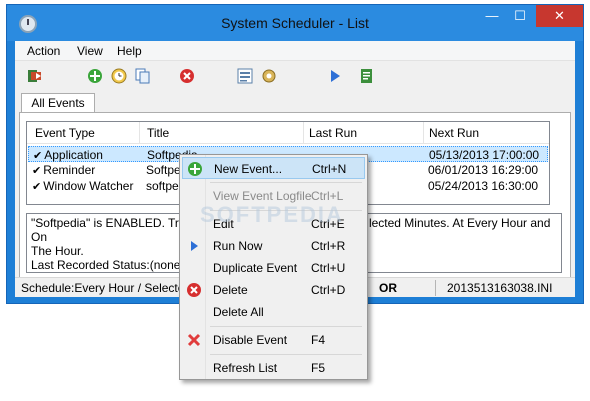  I want to click on menu-item-label: Delete, so click(230, 290).